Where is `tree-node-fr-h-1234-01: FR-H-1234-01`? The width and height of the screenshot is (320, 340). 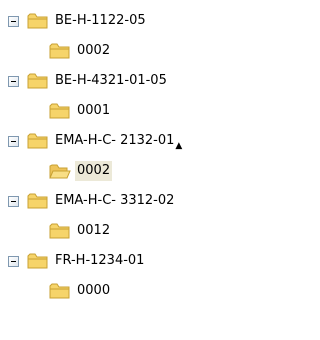 tree-node-fr-h-1234-01: FR-H-1234-01 is located at coordinates (77, 261).